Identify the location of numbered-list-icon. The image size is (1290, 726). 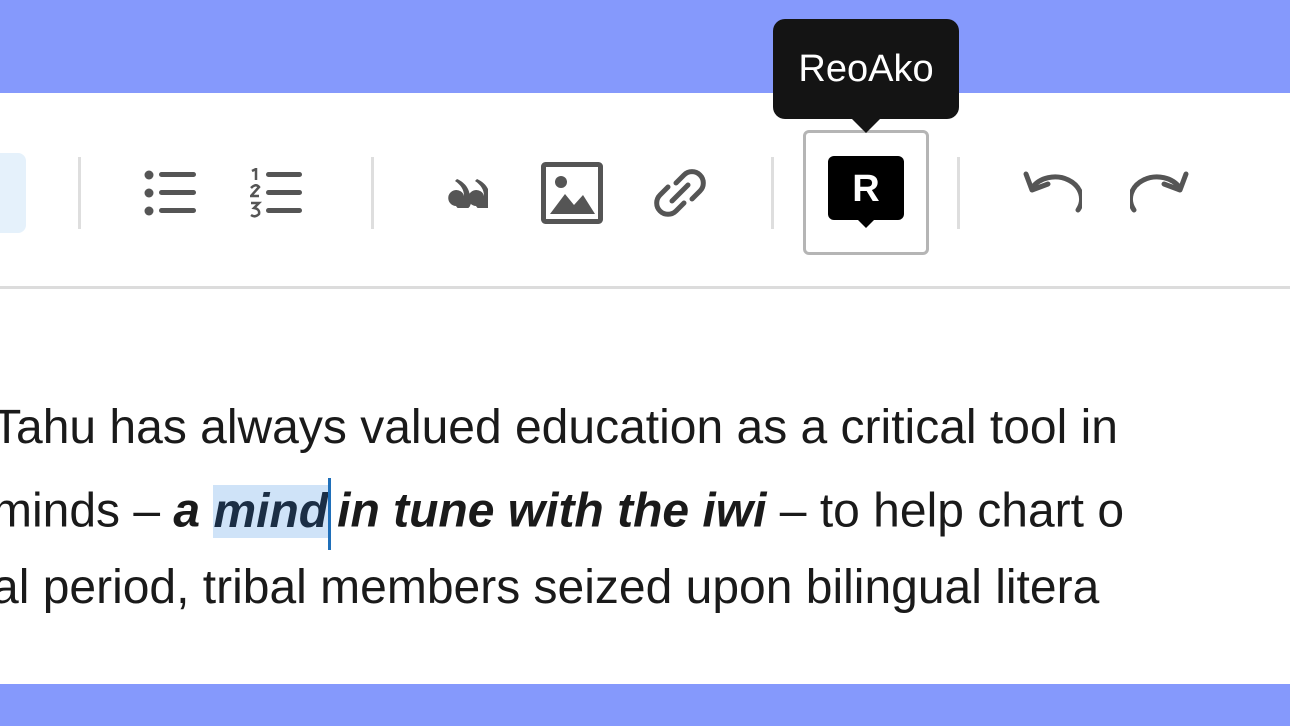
(277, 193).